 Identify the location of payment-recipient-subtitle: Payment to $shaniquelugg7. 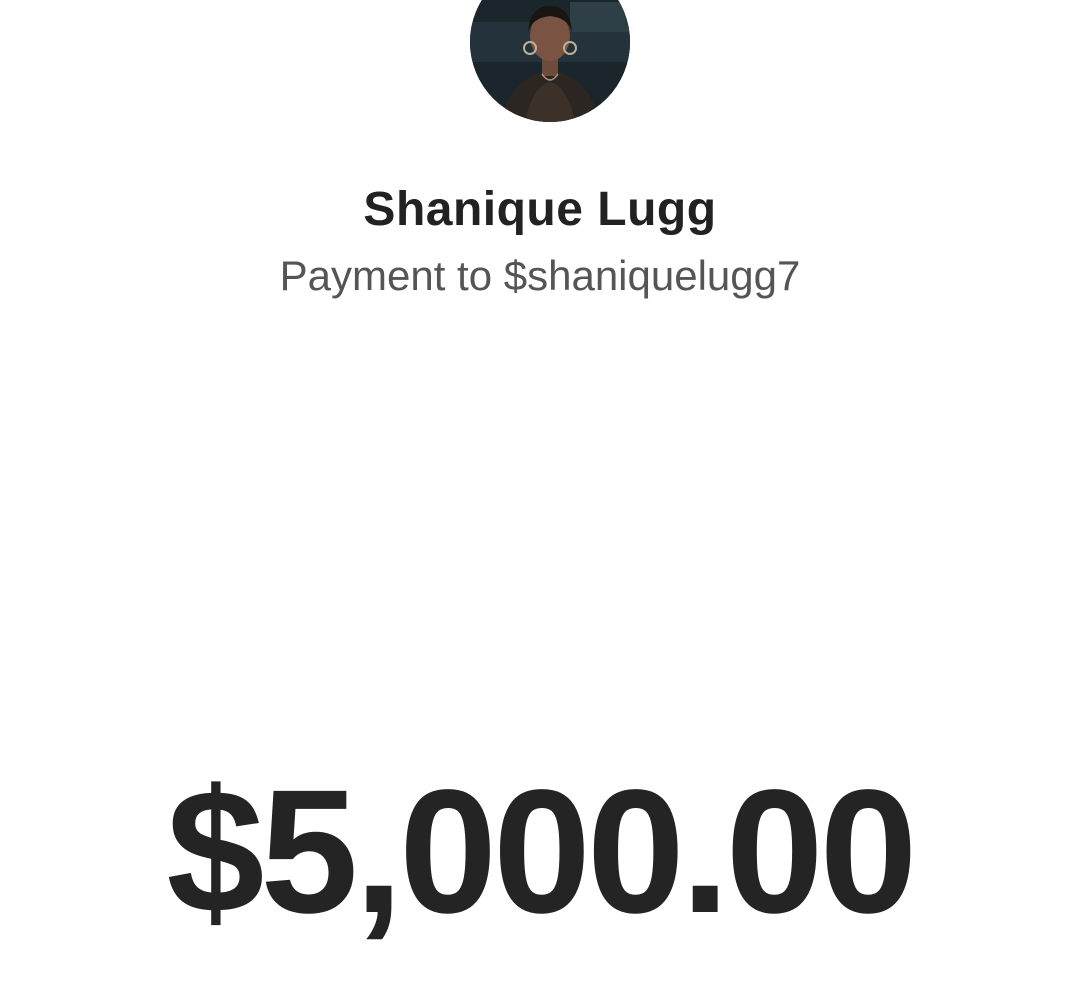
(540, 275).